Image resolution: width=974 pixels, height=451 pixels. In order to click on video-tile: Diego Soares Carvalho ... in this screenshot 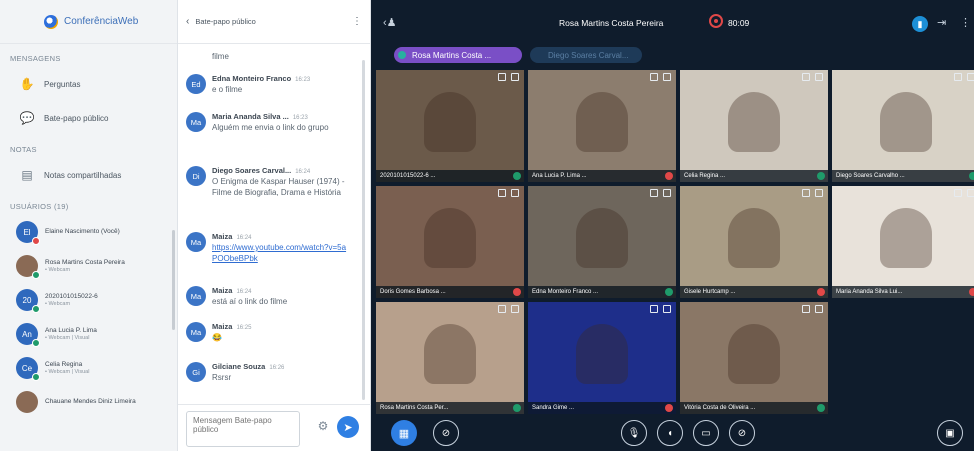, I will do `click(903, 126)`.